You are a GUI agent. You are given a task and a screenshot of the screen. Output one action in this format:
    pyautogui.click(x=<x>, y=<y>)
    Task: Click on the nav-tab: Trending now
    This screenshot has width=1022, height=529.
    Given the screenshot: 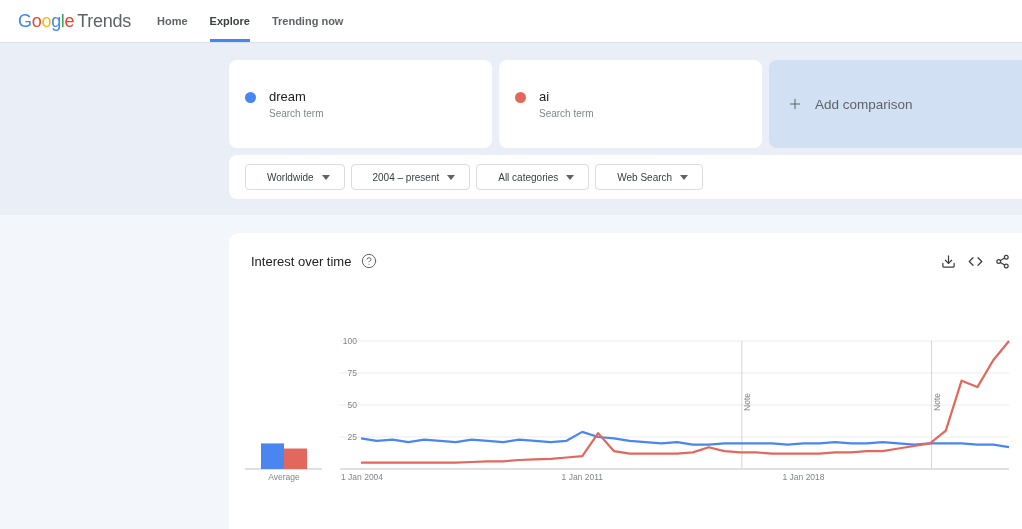 What is the action you would take?
    pyautogui.click(x=307, y=21)
    